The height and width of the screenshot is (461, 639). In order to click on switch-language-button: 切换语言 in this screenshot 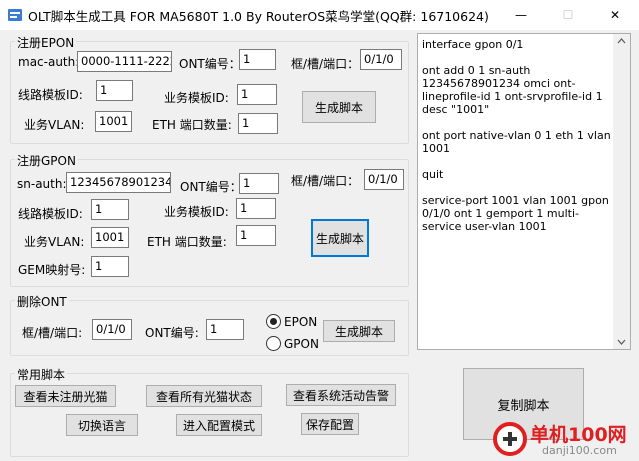, I will do `click(102, 425)`.